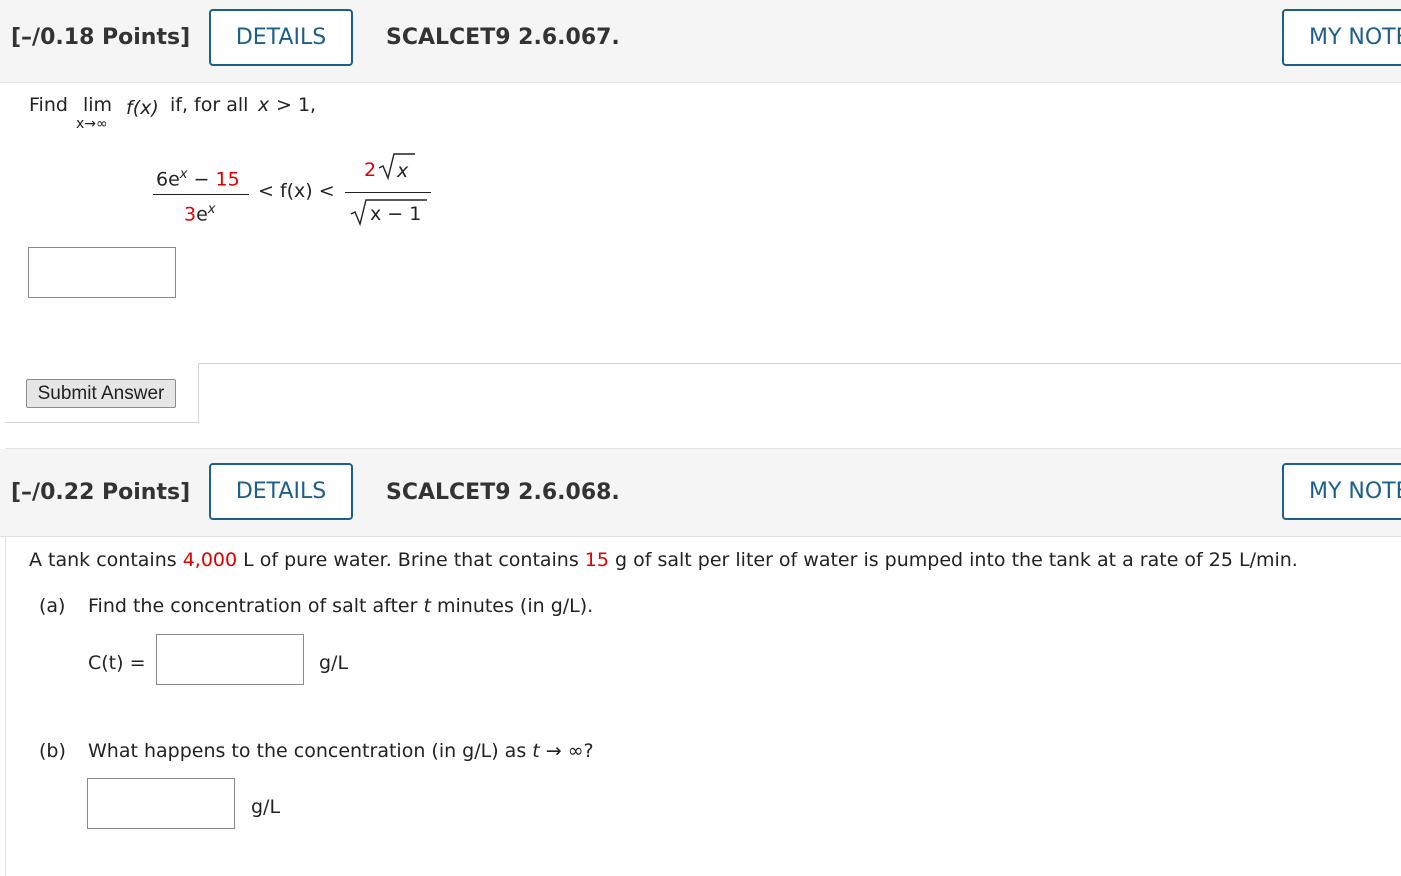  What do you see at coordinates (296, 105) in the screenshot?
I see `prompt-condition: > 1,` at bounding box center [296, 105].